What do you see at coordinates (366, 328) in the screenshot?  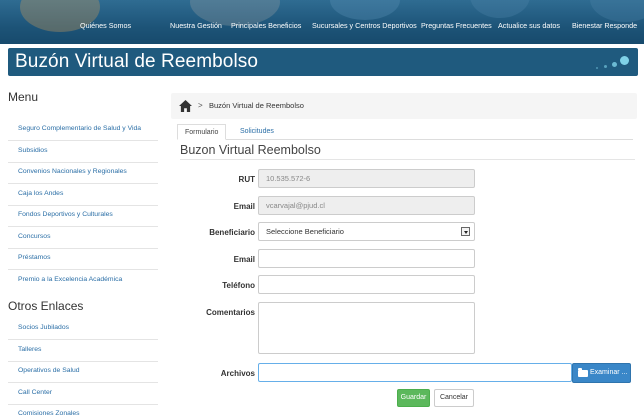 I see `comentarios-textarea` at bounding box center [366, 328].